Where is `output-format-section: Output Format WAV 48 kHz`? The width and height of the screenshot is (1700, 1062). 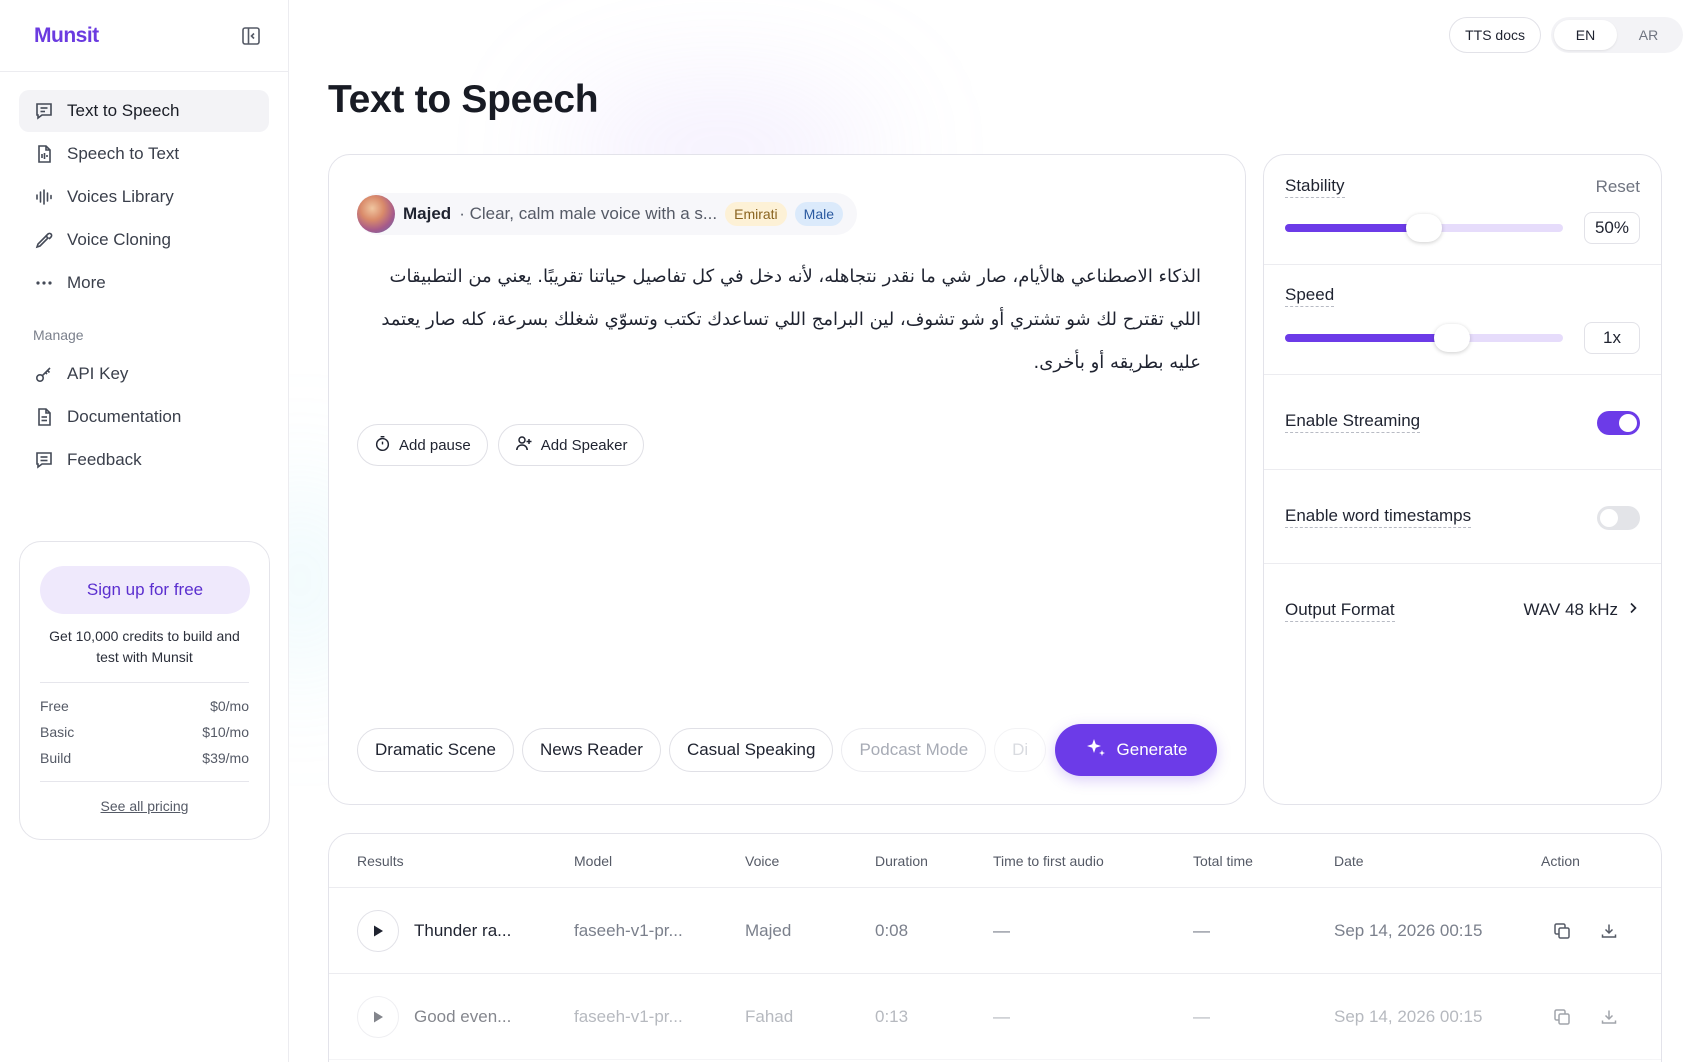 output-format-section: Output Format WAV 48 kHz is located at coordinates (1462, 609).